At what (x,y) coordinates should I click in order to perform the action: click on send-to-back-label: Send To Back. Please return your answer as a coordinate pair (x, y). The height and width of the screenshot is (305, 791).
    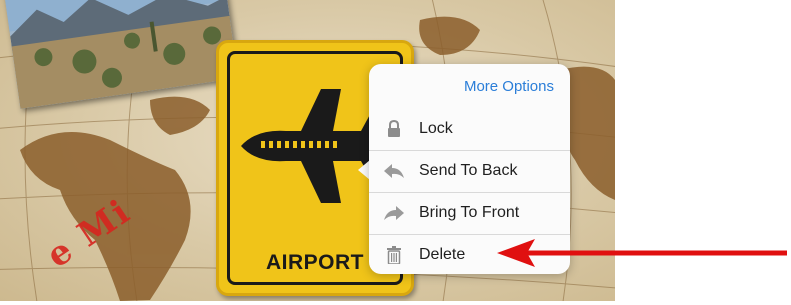
    Looking at the image, I should click on (468, 170).